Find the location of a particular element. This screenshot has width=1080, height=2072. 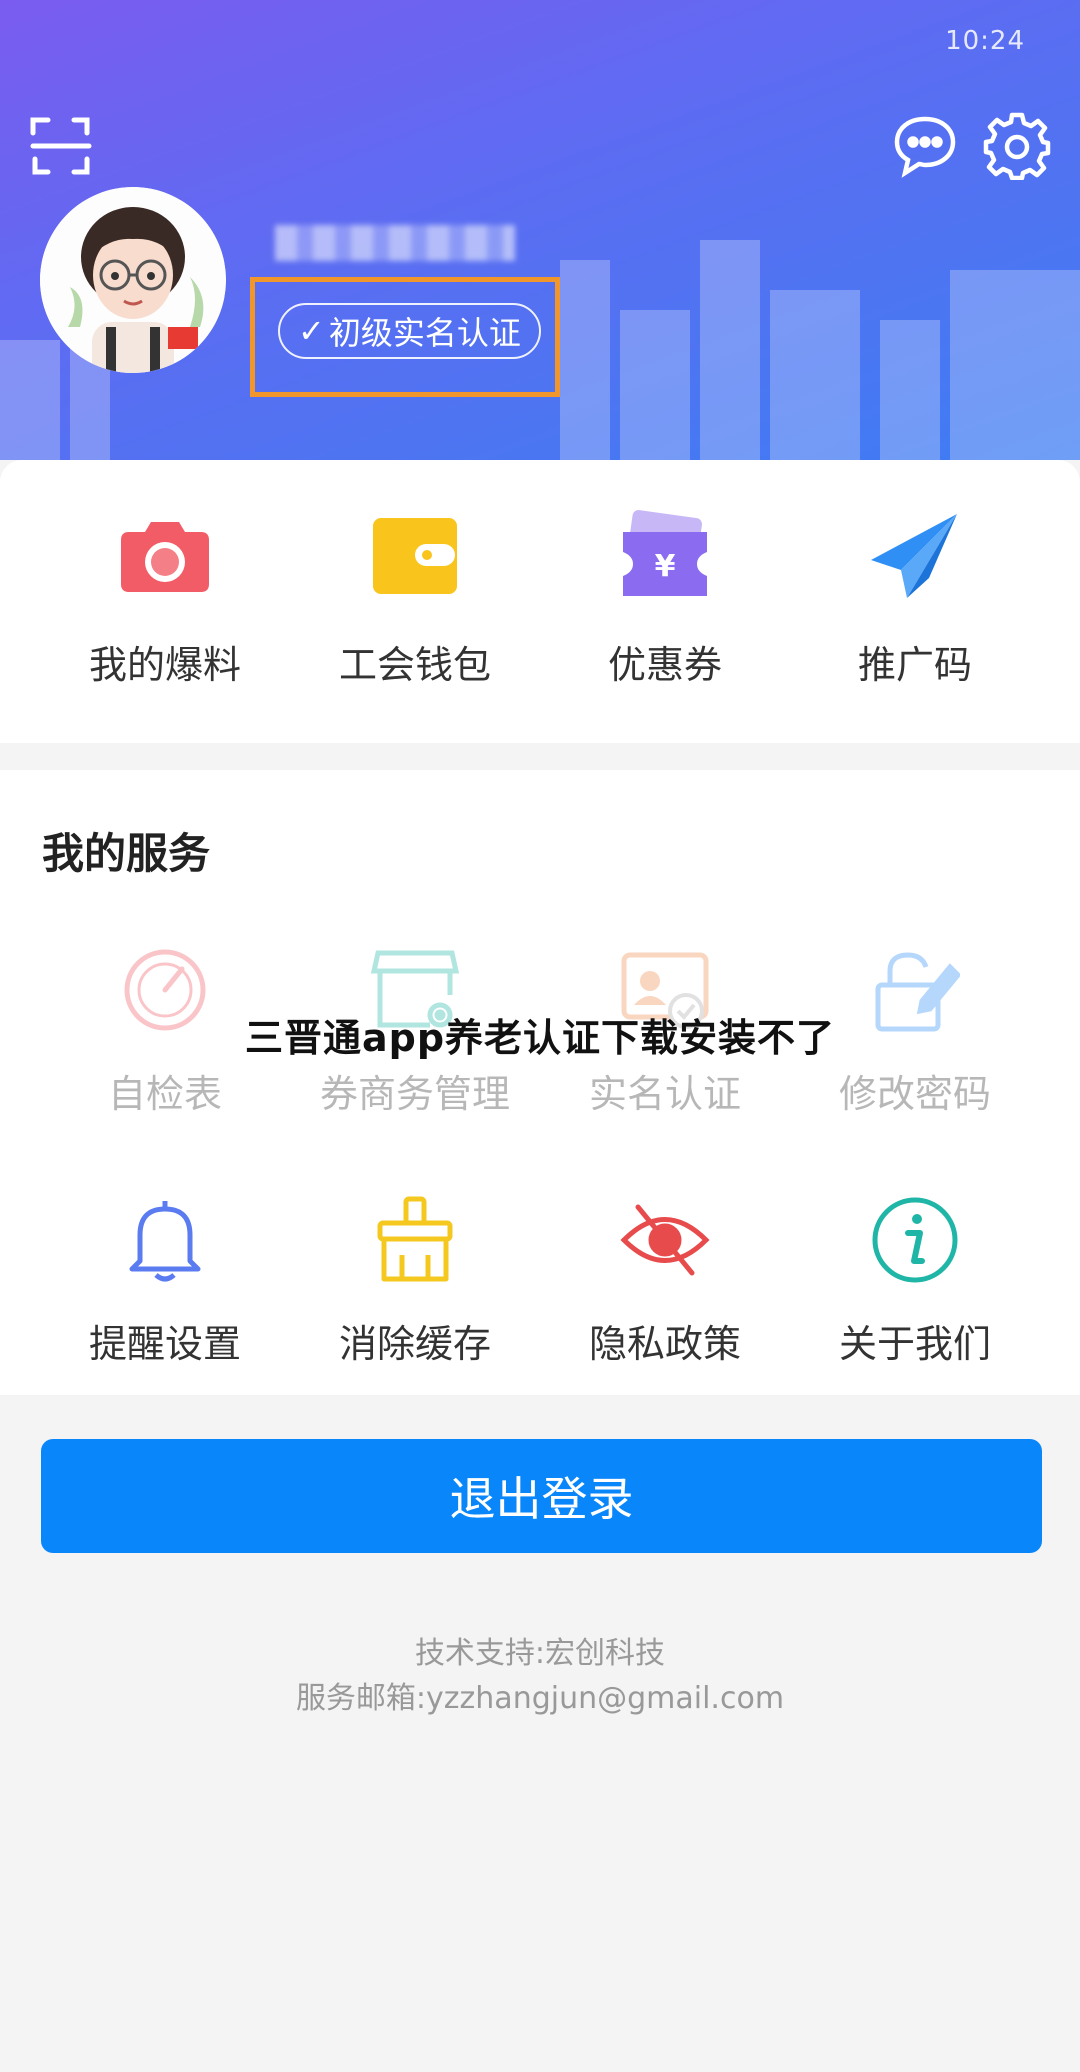

footer-support: 技术支持:宏创科技 is located at coordinates (540, 1653).